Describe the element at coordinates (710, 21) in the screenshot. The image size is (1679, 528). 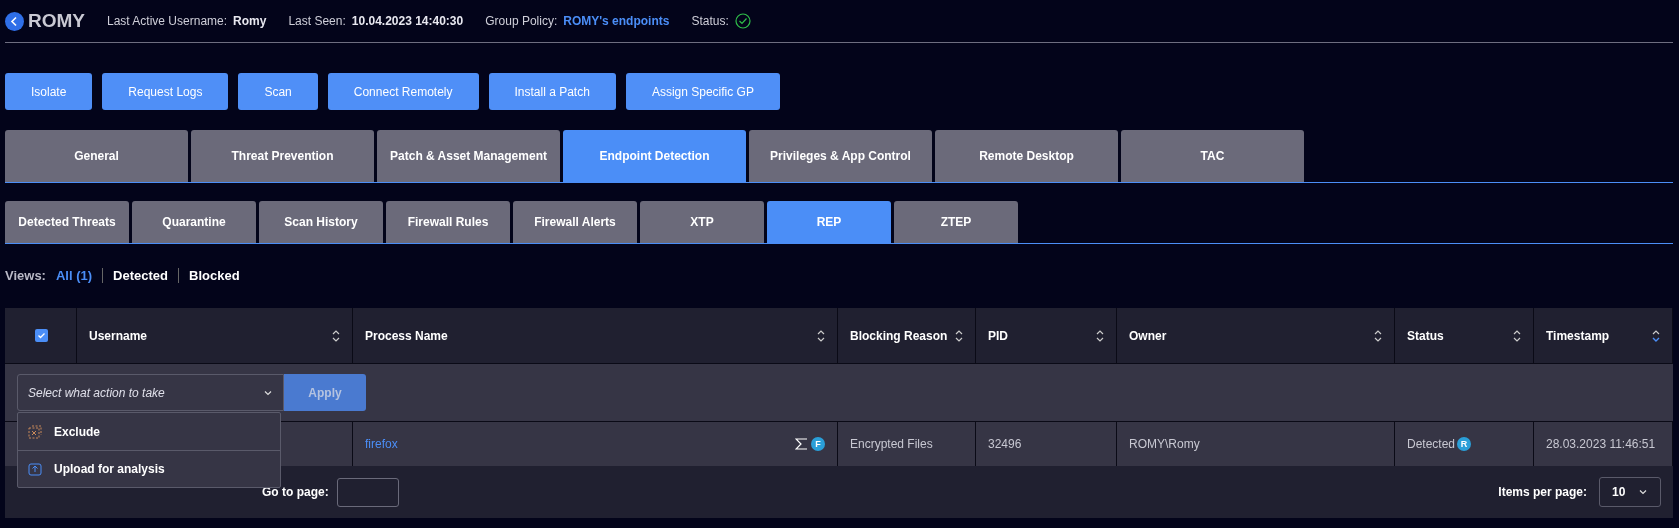
I see `field-label: Status:` at that location.